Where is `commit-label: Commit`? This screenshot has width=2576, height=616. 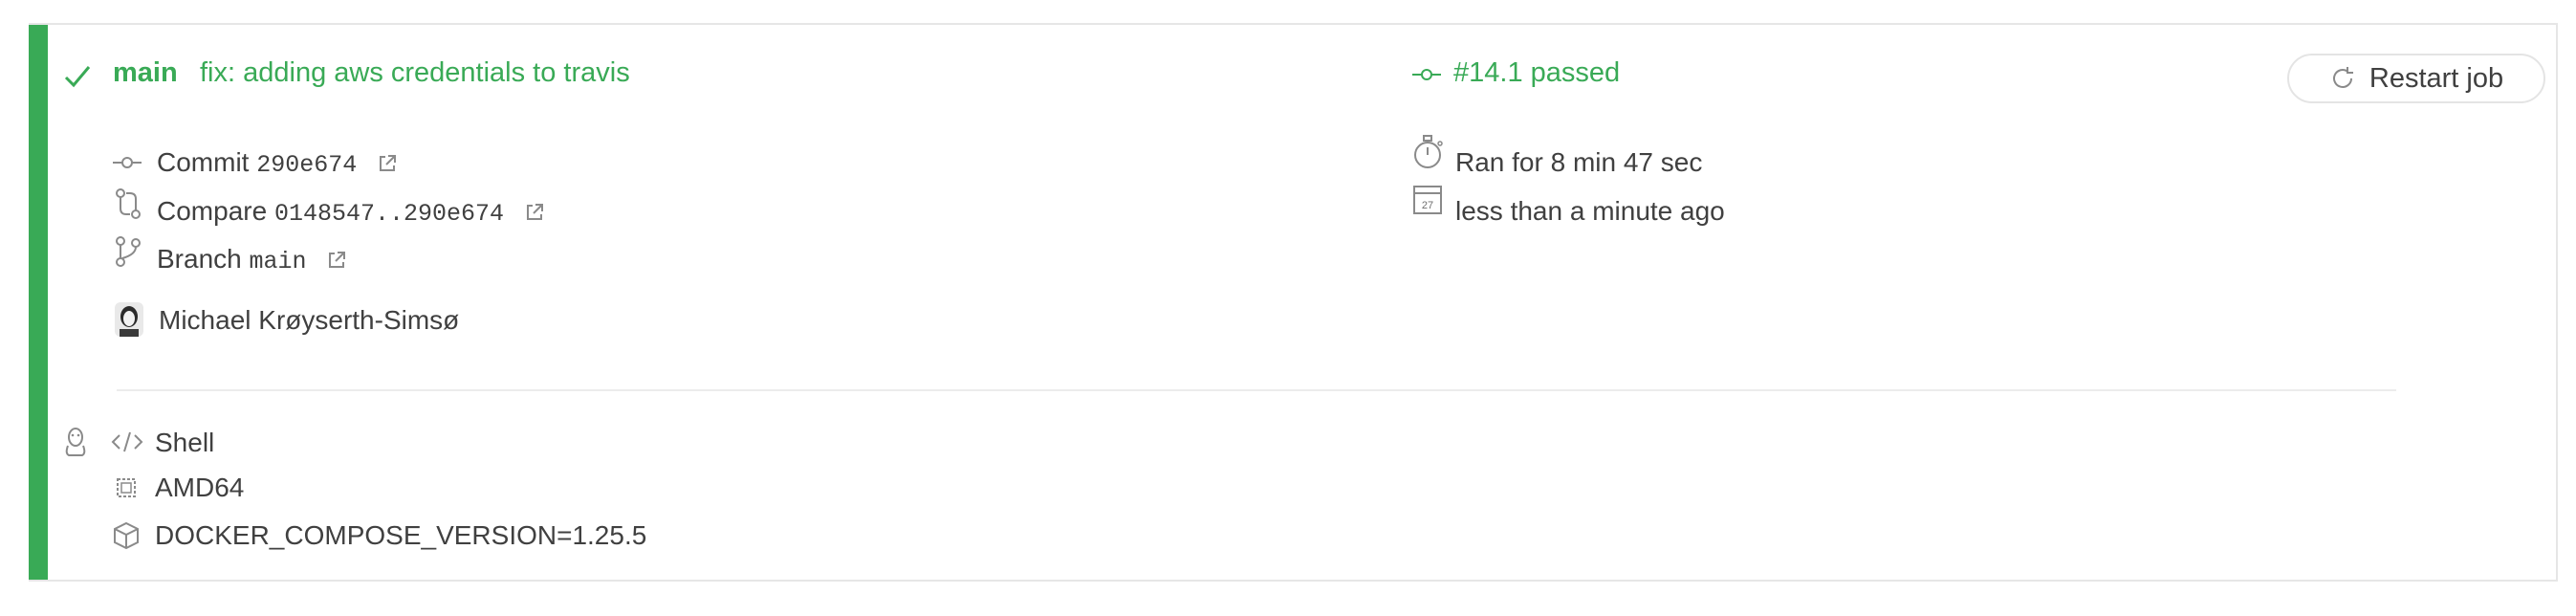
commit-label: Commit is located at coordinates (203, 162).